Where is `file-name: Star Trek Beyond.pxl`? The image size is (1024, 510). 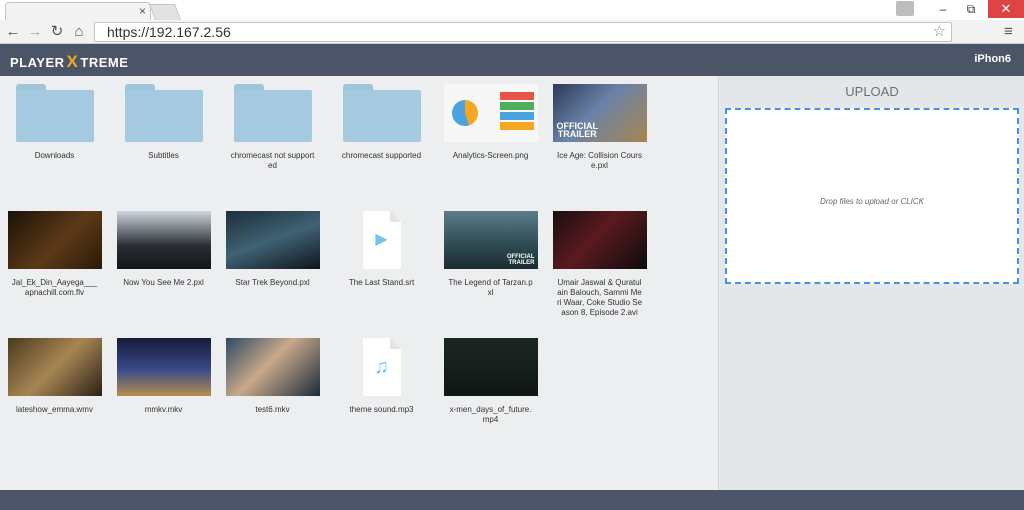
file-name: Star Trek Beyond.pxl is located at coordinates (272, 282).